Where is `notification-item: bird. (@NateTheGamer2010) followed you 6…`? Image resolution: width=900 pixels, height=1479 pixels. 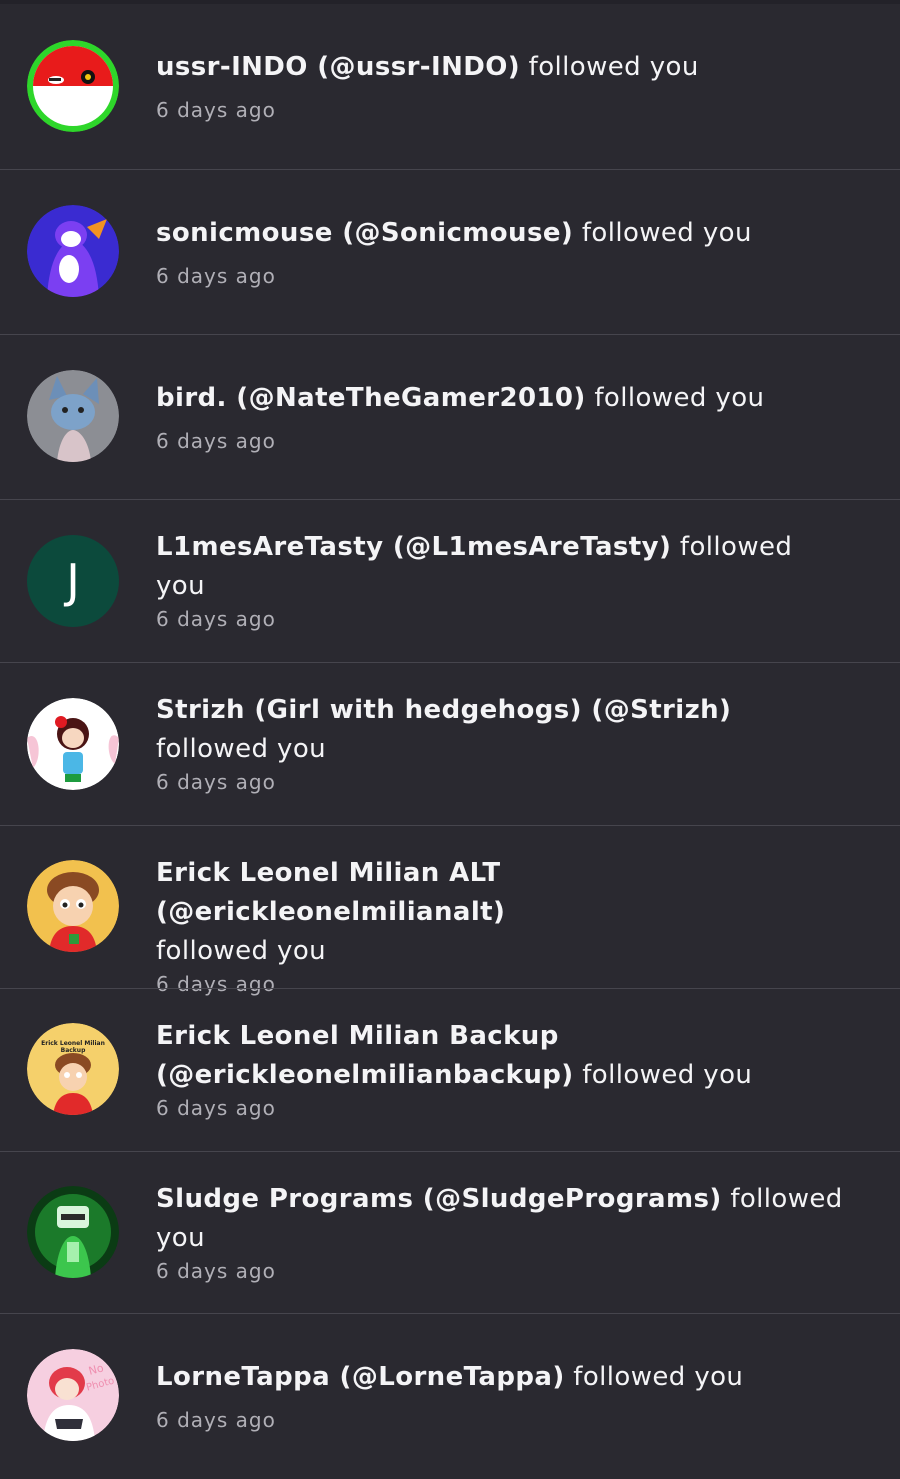 notification-item: bird. (@NateTheGamer2010) followed you 6… is located at coordinates (450, 416).